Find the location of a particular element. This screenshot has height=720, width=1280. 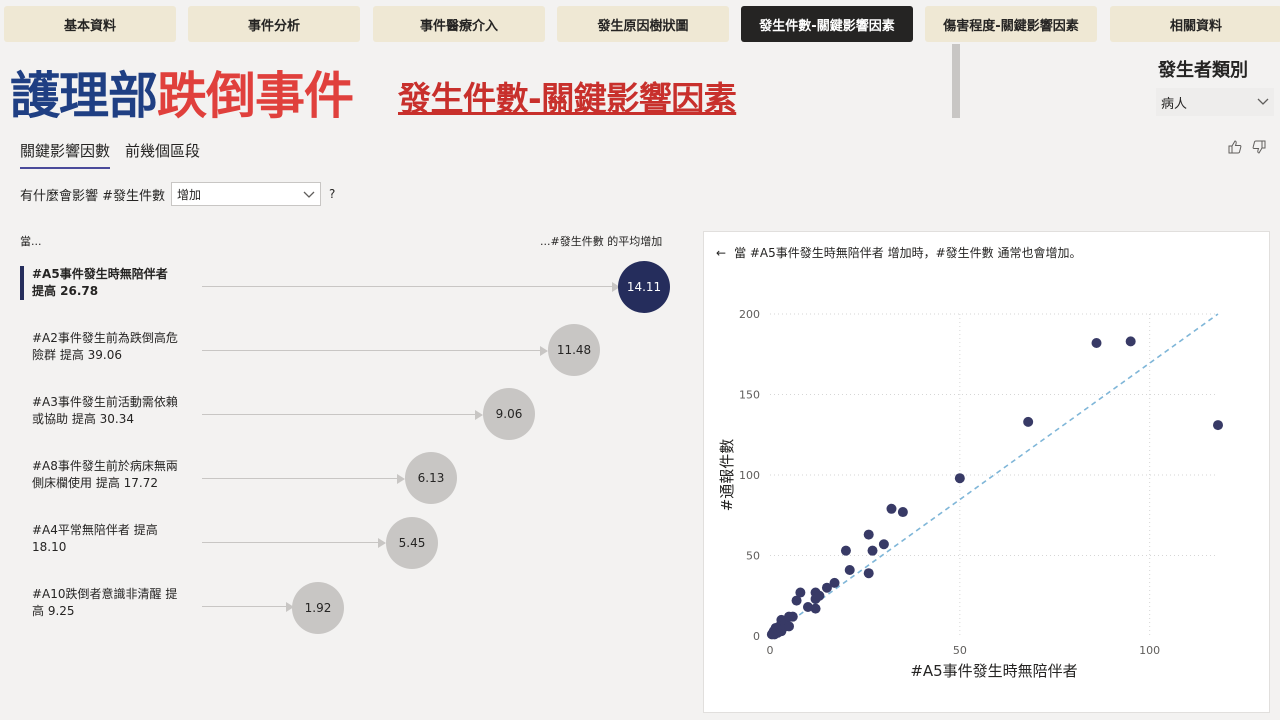

influence-bubble: 5.45 is located at coordinates (412, 543).